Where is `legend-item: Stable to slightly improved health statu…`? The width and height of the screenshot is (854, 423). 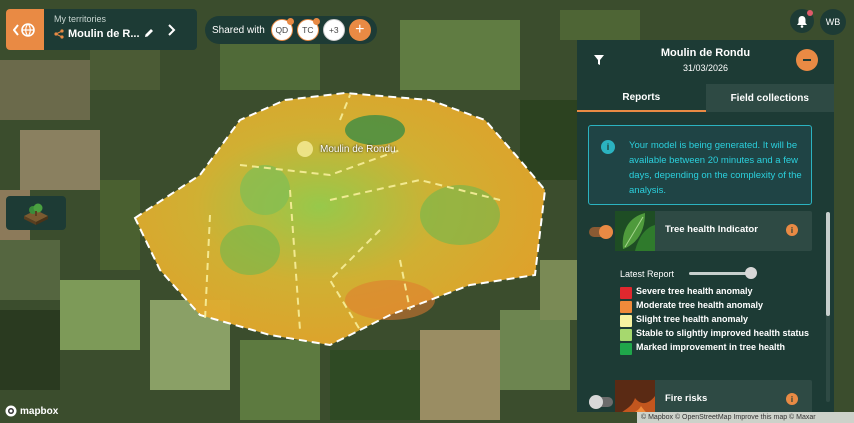
legend-item: Stable to slightly improved health statu… is located at coordinates (720, 334).